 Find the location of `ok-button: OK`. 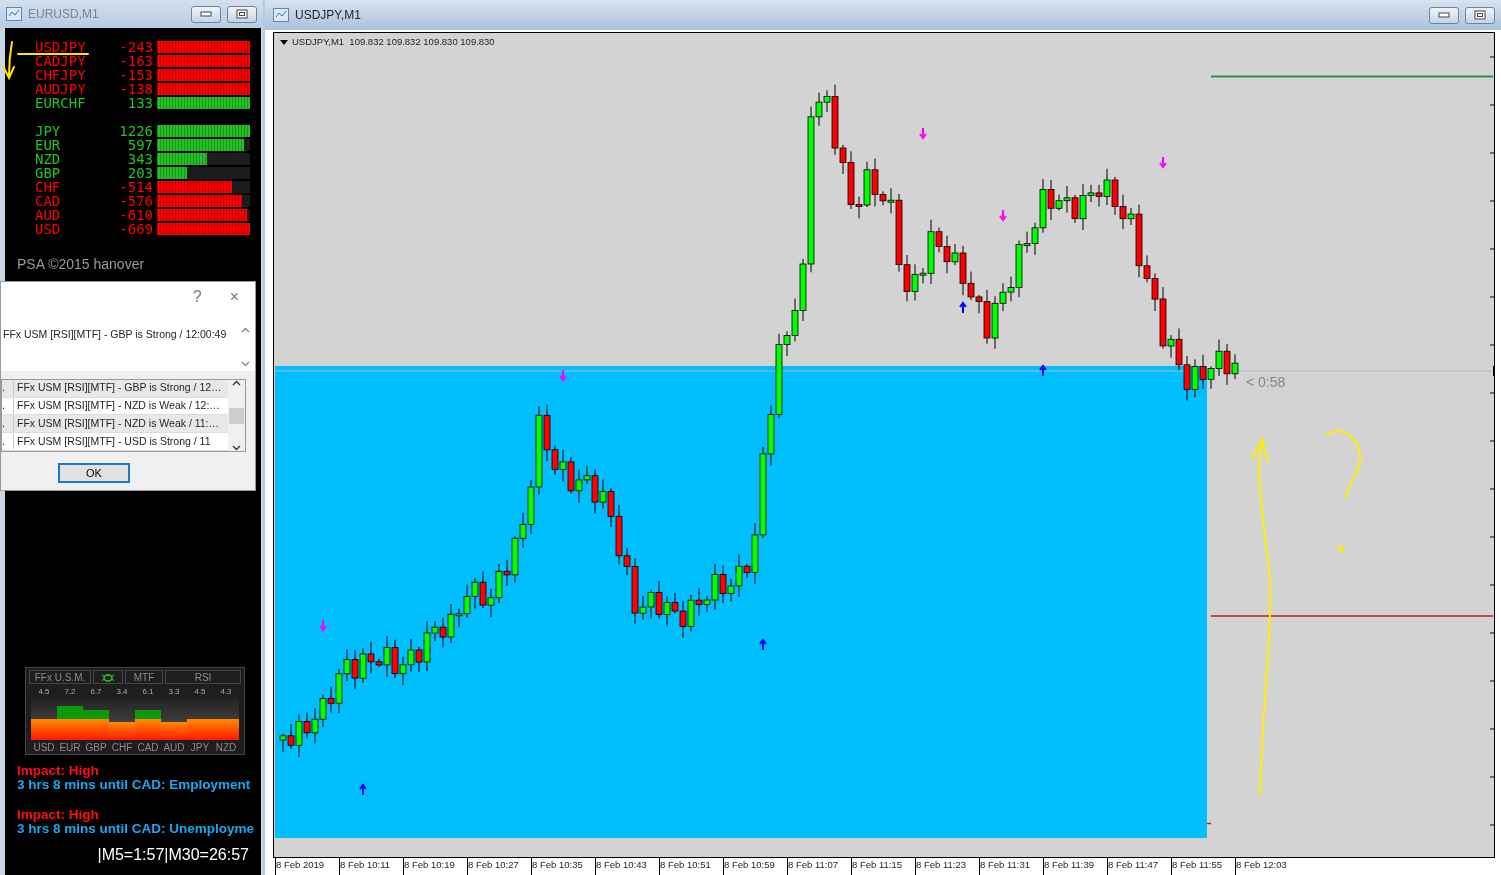

ok-button: OK is located at coordinates (94, 473).